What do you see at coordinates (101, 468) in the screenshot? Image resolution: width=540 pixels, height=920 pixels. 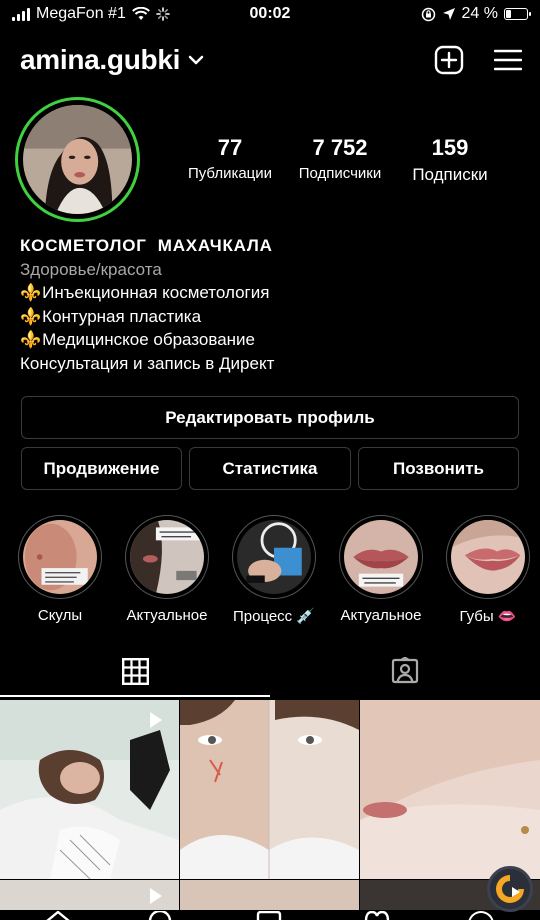 I see `promotion-button: Продвижение` at bounding box center [101, 468].